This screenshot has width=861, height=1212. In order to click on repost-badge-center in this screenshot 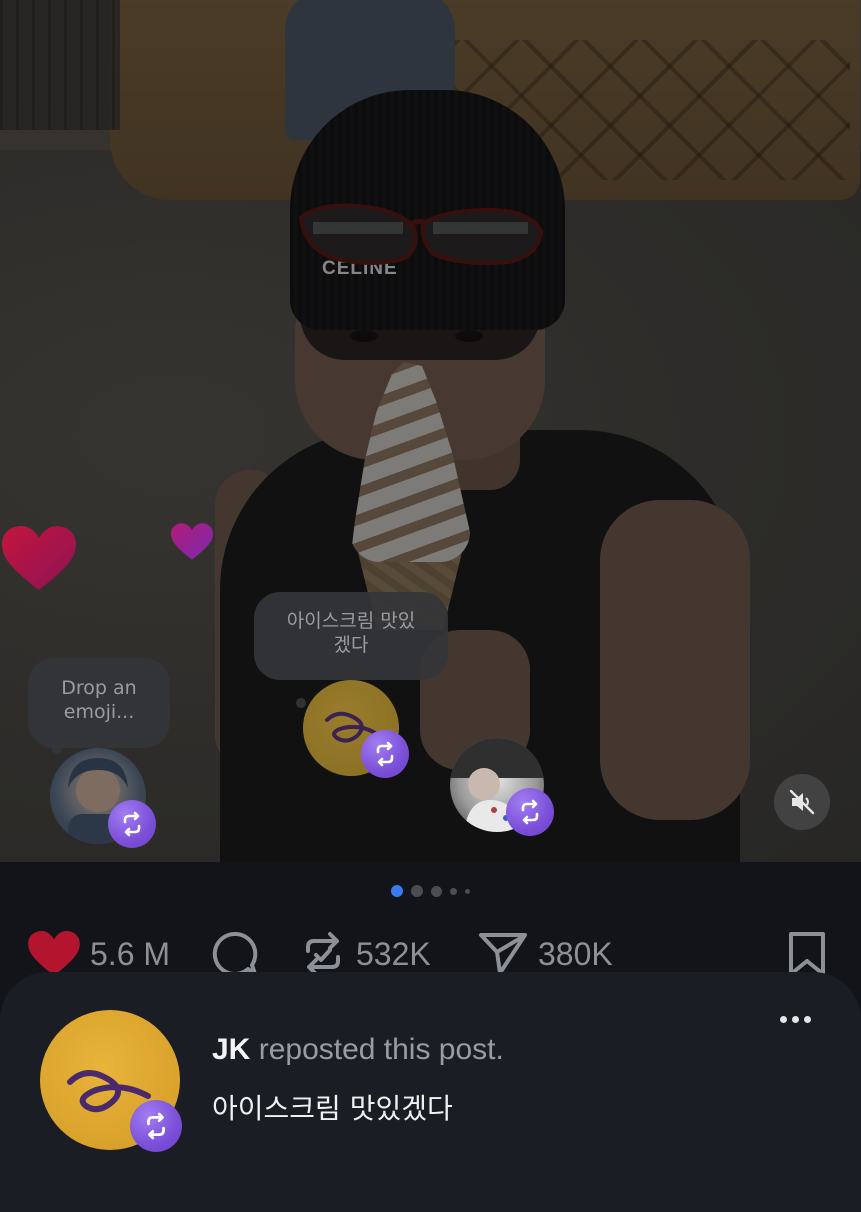, I will do `click(385, 754)`.